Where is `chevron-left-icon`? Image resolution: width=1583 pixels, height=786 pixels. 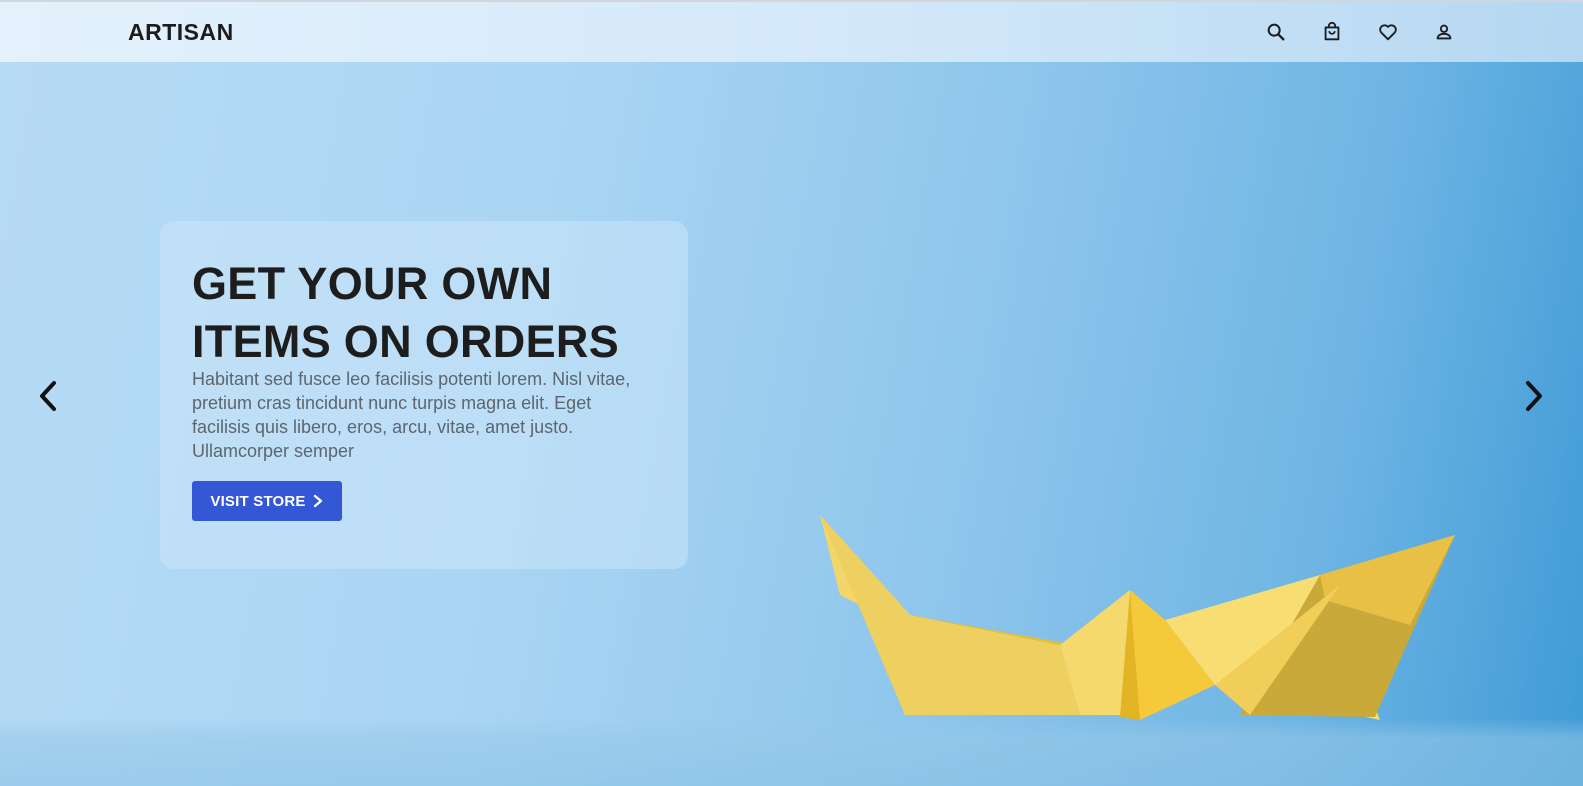
chevron-left-icon is located at coordinates (48, 396).